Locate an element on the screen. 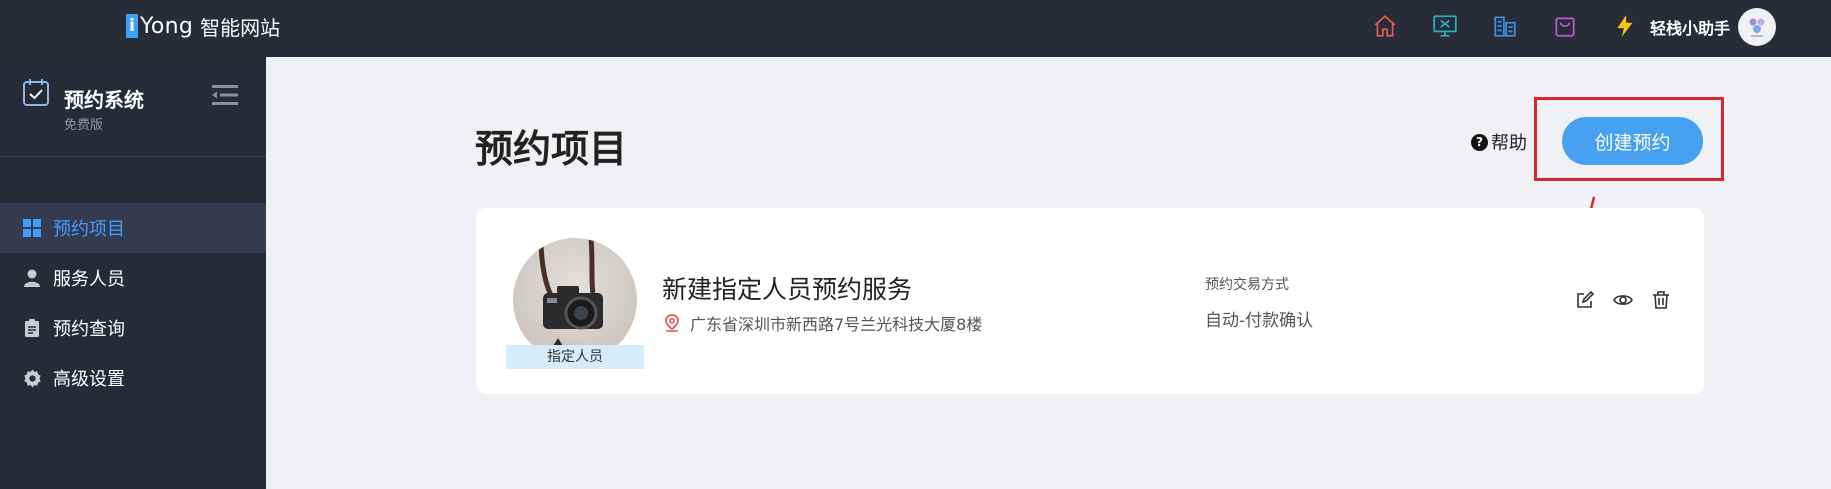 The image size is (1831, 489). person-icon is located at coordinates (32, 278).